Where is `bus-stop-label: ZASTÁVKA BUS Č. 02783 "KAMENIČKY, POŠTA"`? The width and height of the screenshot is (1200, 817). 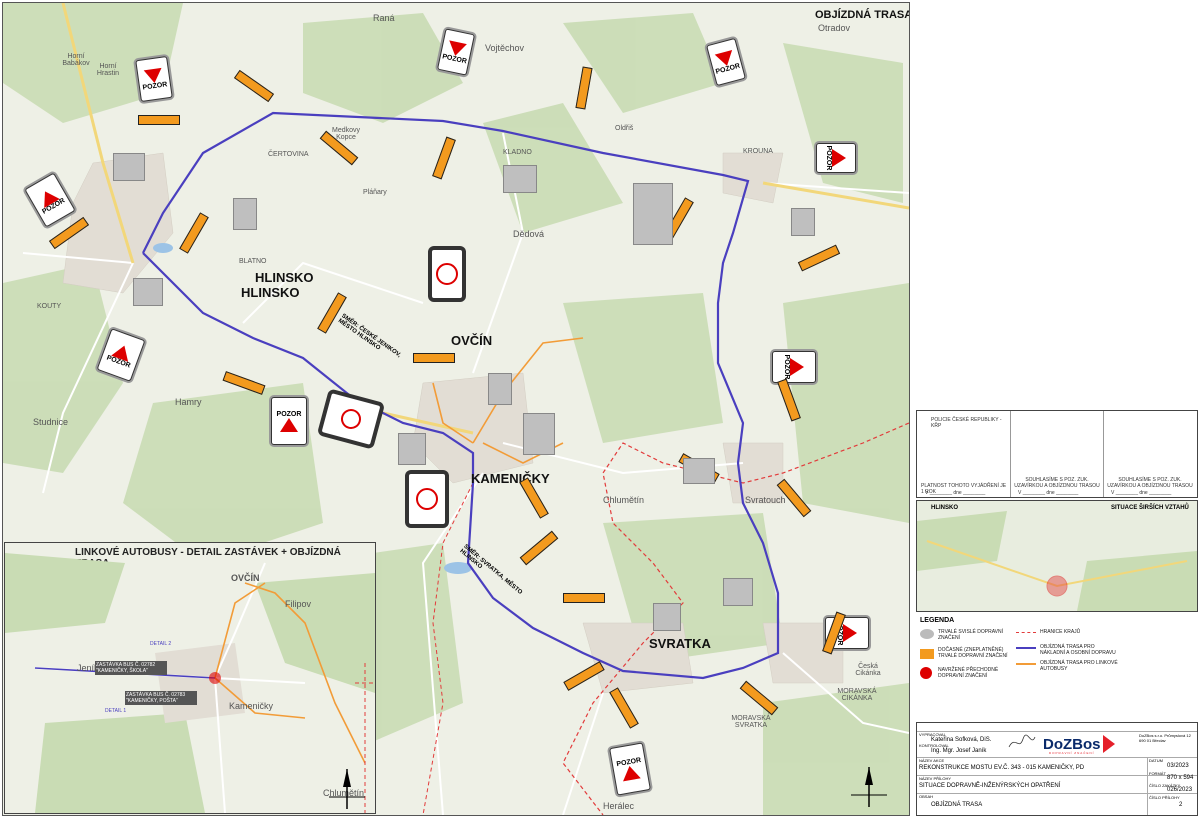 bus-stop-label: ZASTÁVKA BUS Č. 02783 "KAMENIČKY, POŠTA" is located at coordinates (161, 698).